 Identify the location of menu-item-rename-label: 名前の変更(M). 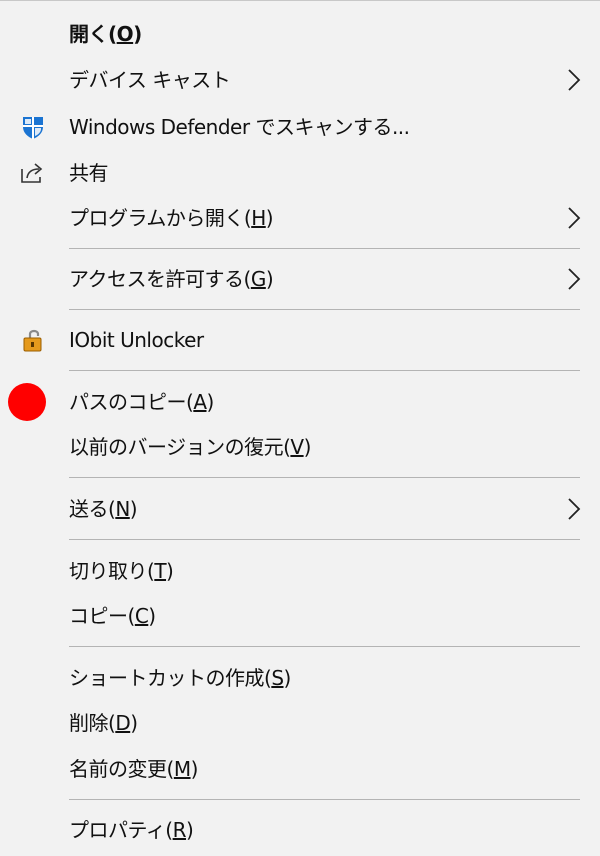
(133, 769).